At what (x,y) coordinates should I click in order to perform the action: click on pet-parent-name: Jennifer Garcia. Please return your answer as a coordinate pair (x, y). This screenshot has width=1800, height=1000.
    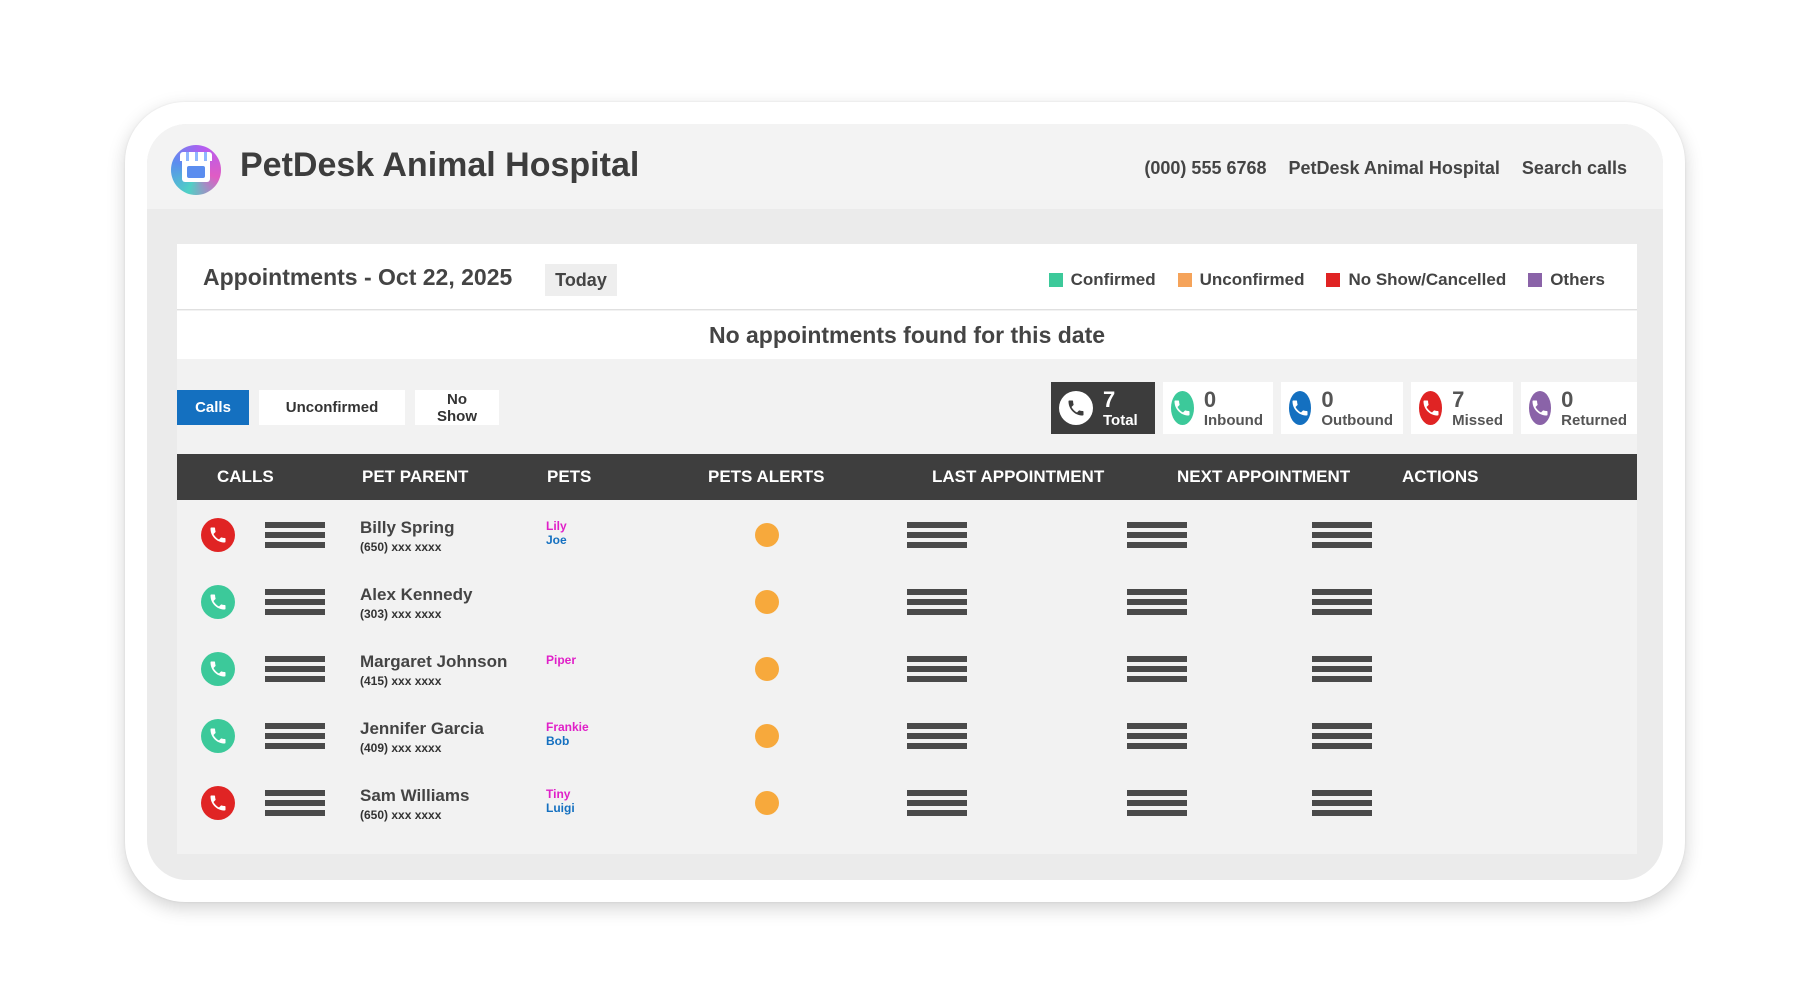
    Looking at the image, I should click on (422, 729).